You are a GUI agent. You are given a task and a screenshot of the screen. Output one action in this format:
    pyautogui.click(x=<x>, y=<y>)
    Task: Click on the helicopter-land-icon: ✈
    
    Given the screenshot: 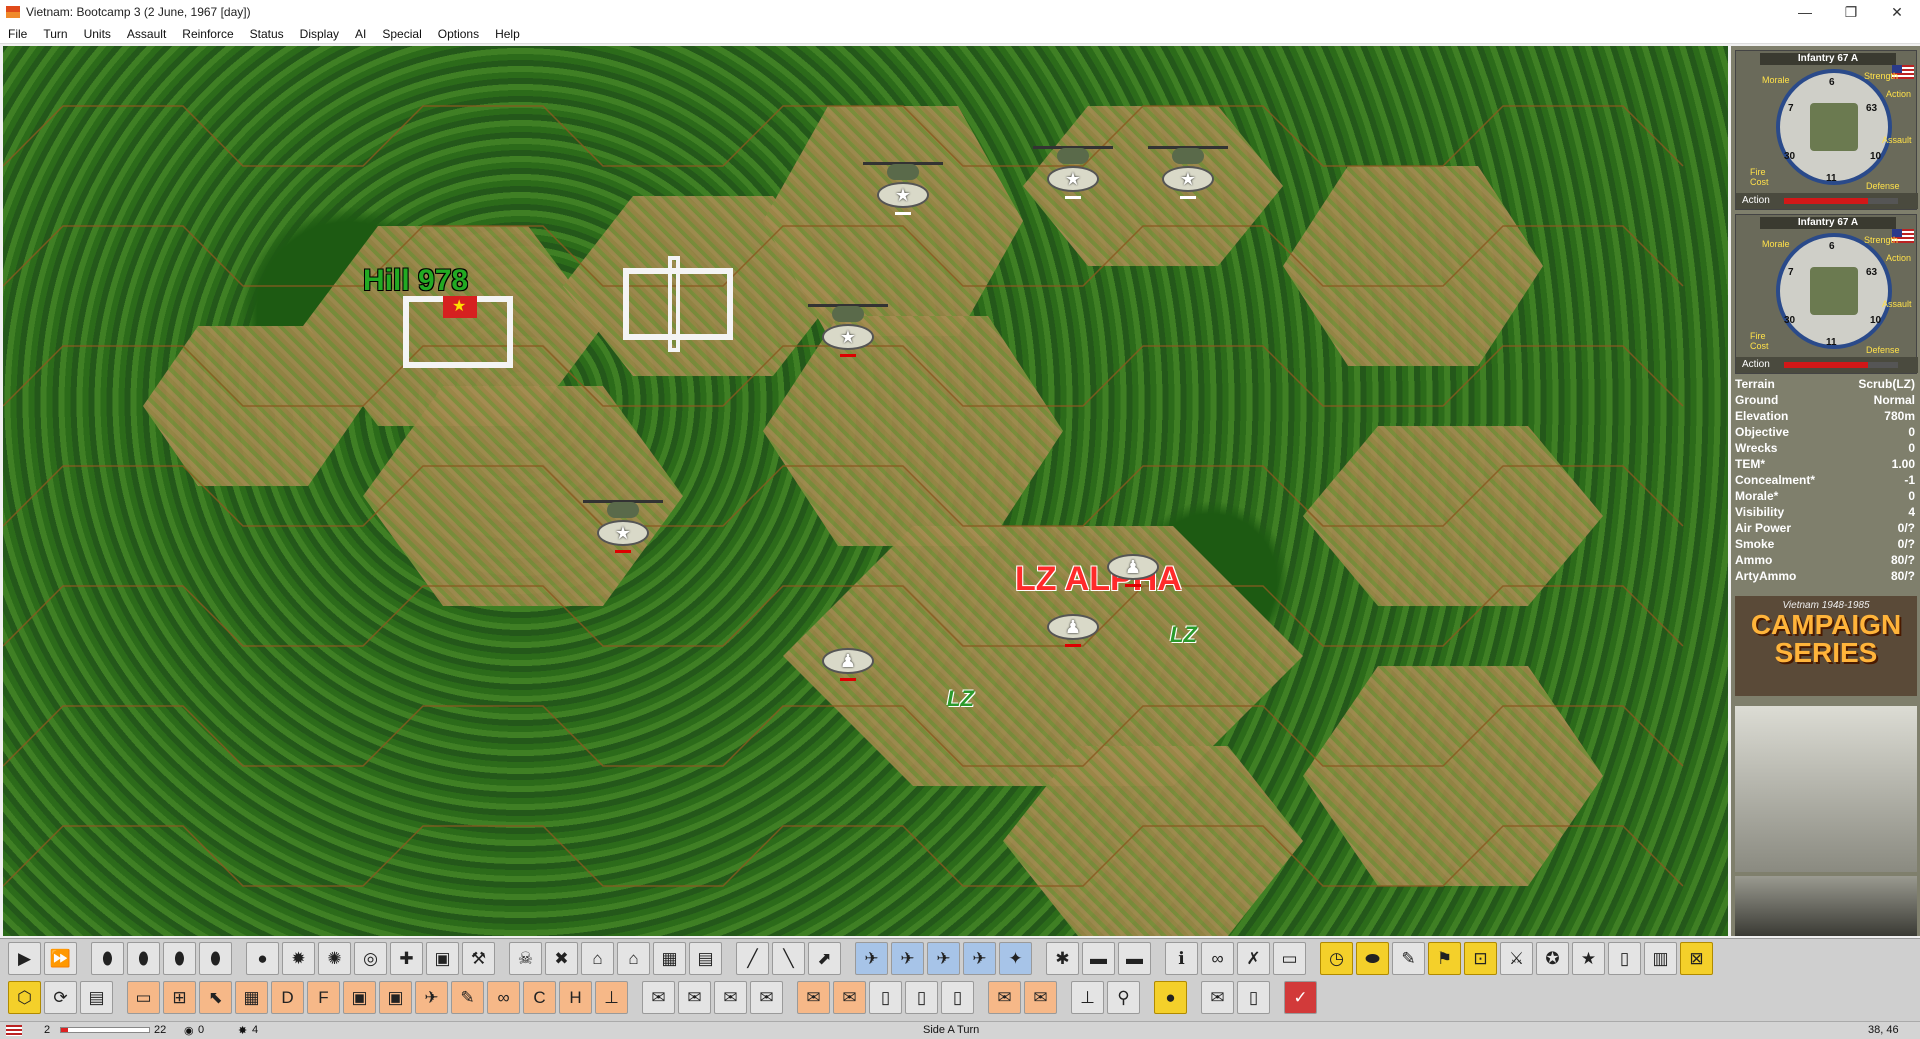 What is the action you would take?
    pyautogui.click(x=979, y=958)
    